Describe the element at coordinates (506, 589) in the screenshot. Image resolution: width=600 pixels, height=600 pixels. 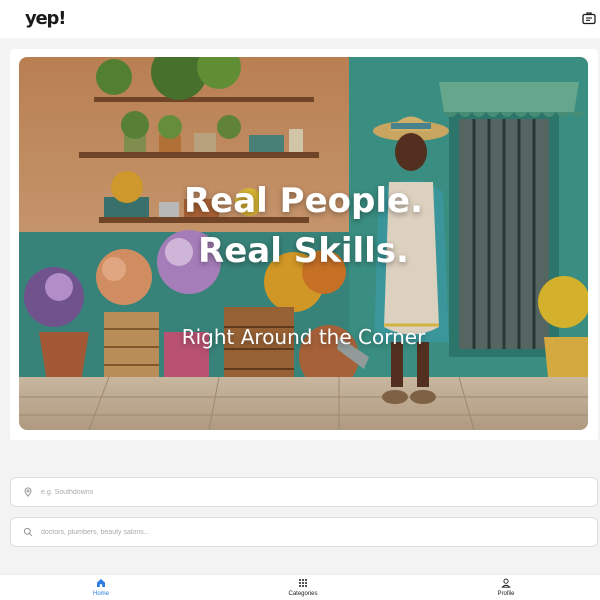
I see `nav-item-profile: Profile` at that location.